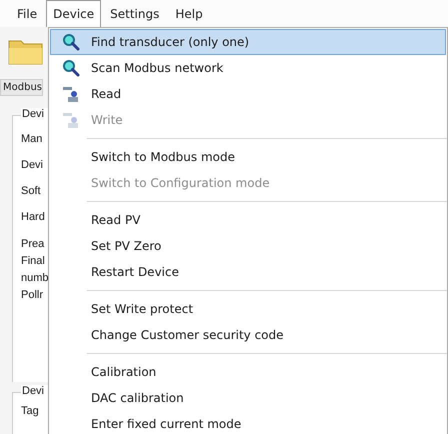  I want to click on field-label: Man, so click(32, 139).